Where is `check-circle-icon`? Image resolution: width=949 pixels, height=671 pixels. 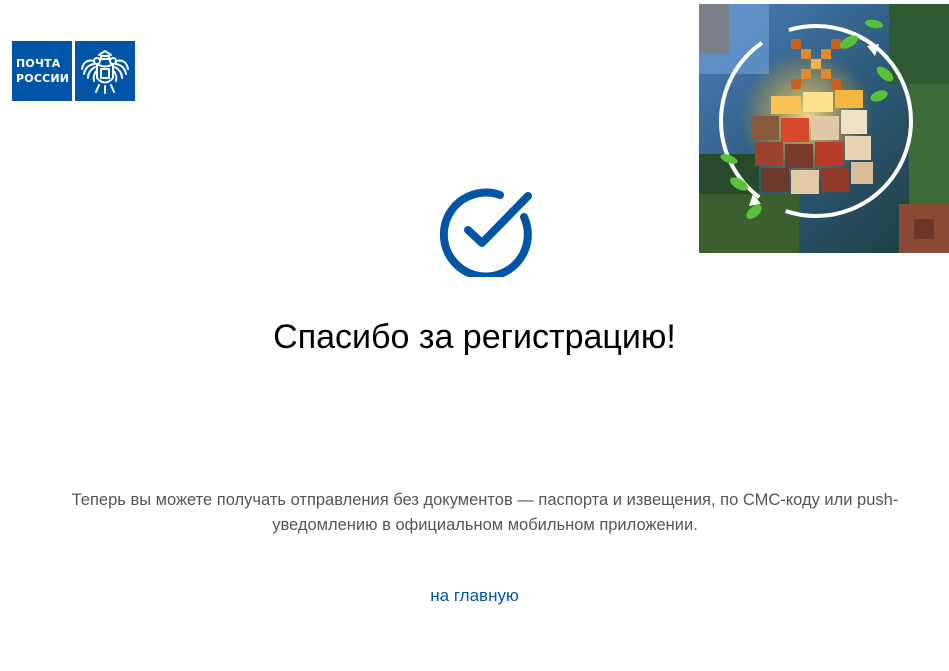
check-circle-icon is located at coordinates (486, 232).